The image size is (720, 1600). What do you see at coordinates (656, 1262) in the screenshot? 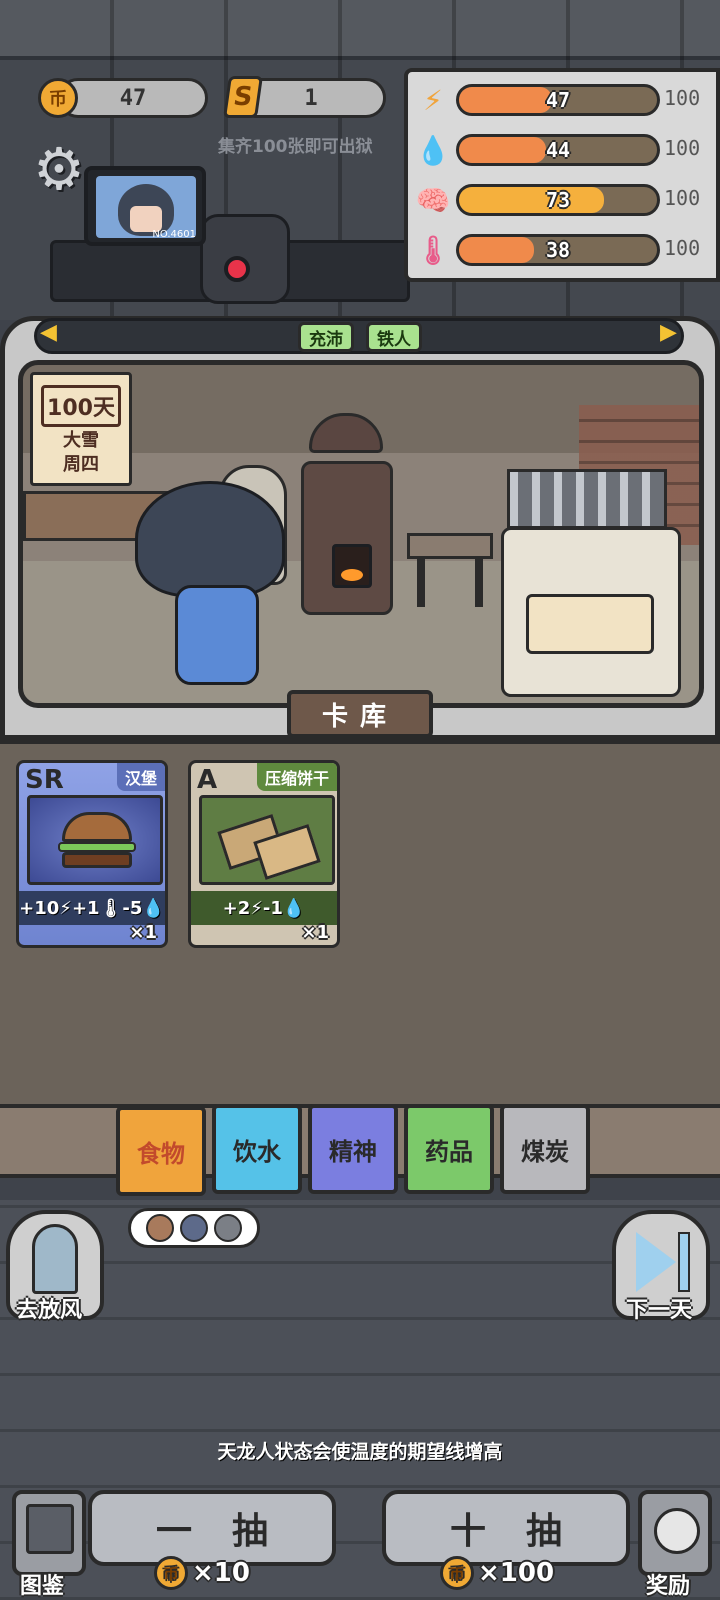
I see `skip-icon` at bounding box center [656, 1262].